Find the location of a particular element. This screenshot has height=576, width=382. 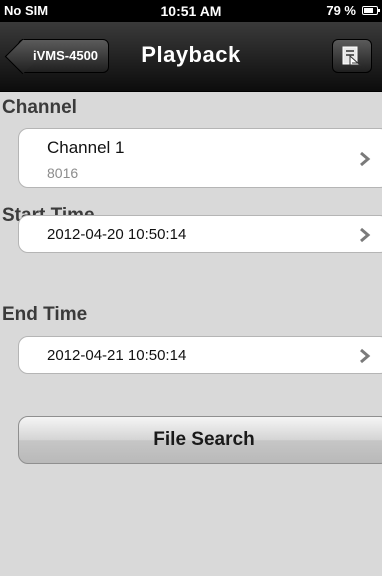

start-time-value: 2012-04-20 10:50:14 is located at coordinates (117, 234).